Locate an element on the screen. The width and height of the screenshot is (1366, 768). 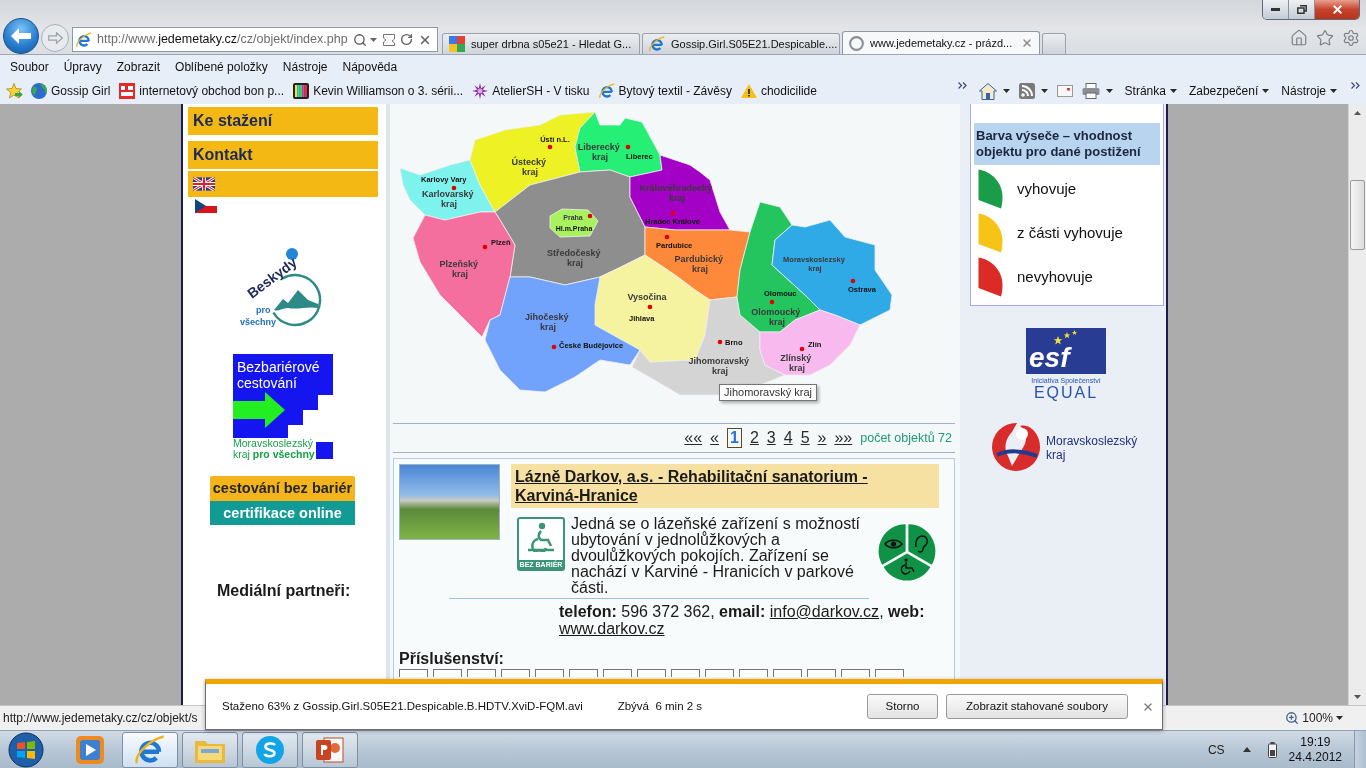
back-button is located at coordinates (21, 36).